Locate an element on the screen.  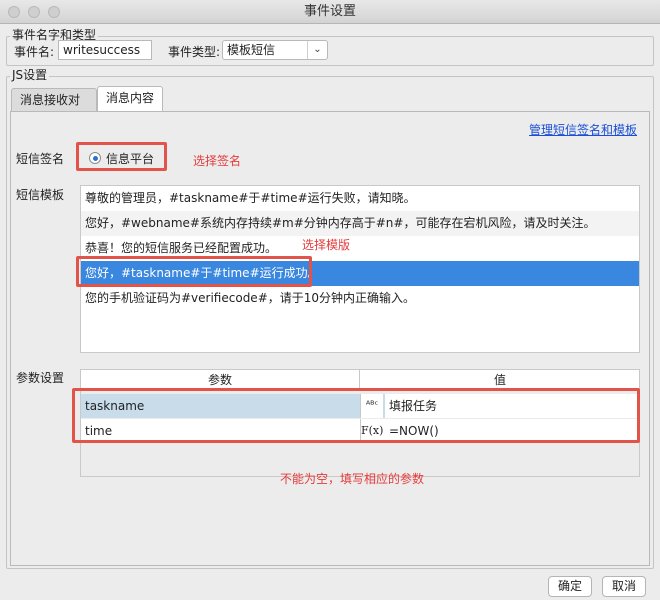
event-type-value: 模板短信 is located at coordinates (251, 50).